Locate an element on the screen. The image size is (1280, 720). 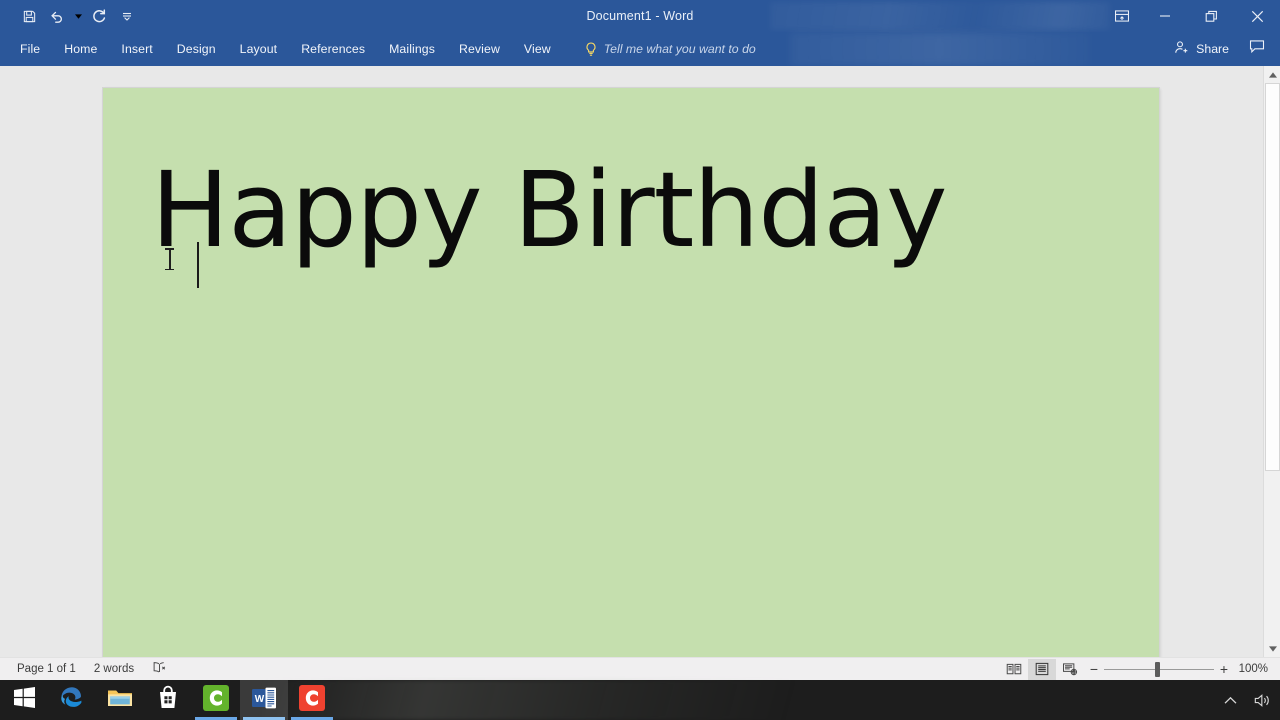
scroll-up-icon is located at coordinates (1272, 74).